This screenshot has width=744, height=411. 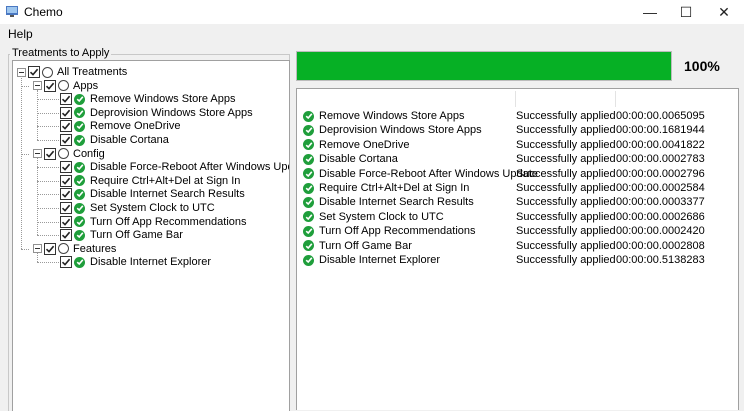 I want to click on menu-help: Help, so click(x=20, y=34).